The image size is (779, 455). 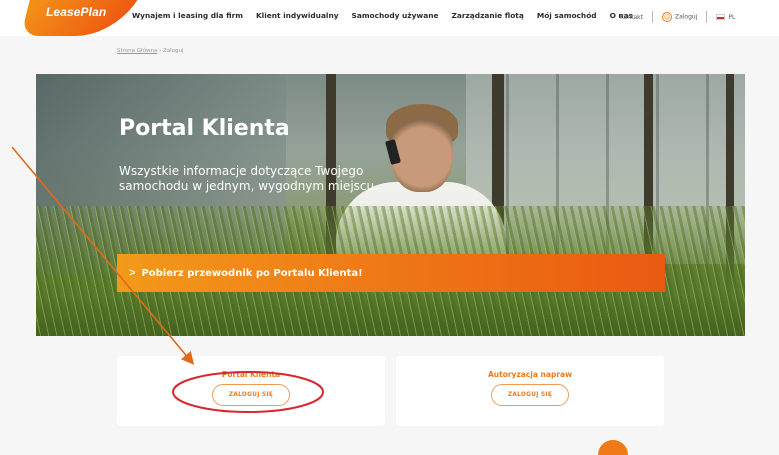 I want to click on nav-item-fleet: Zarządzanie flotą, so click(x=488, y=15).